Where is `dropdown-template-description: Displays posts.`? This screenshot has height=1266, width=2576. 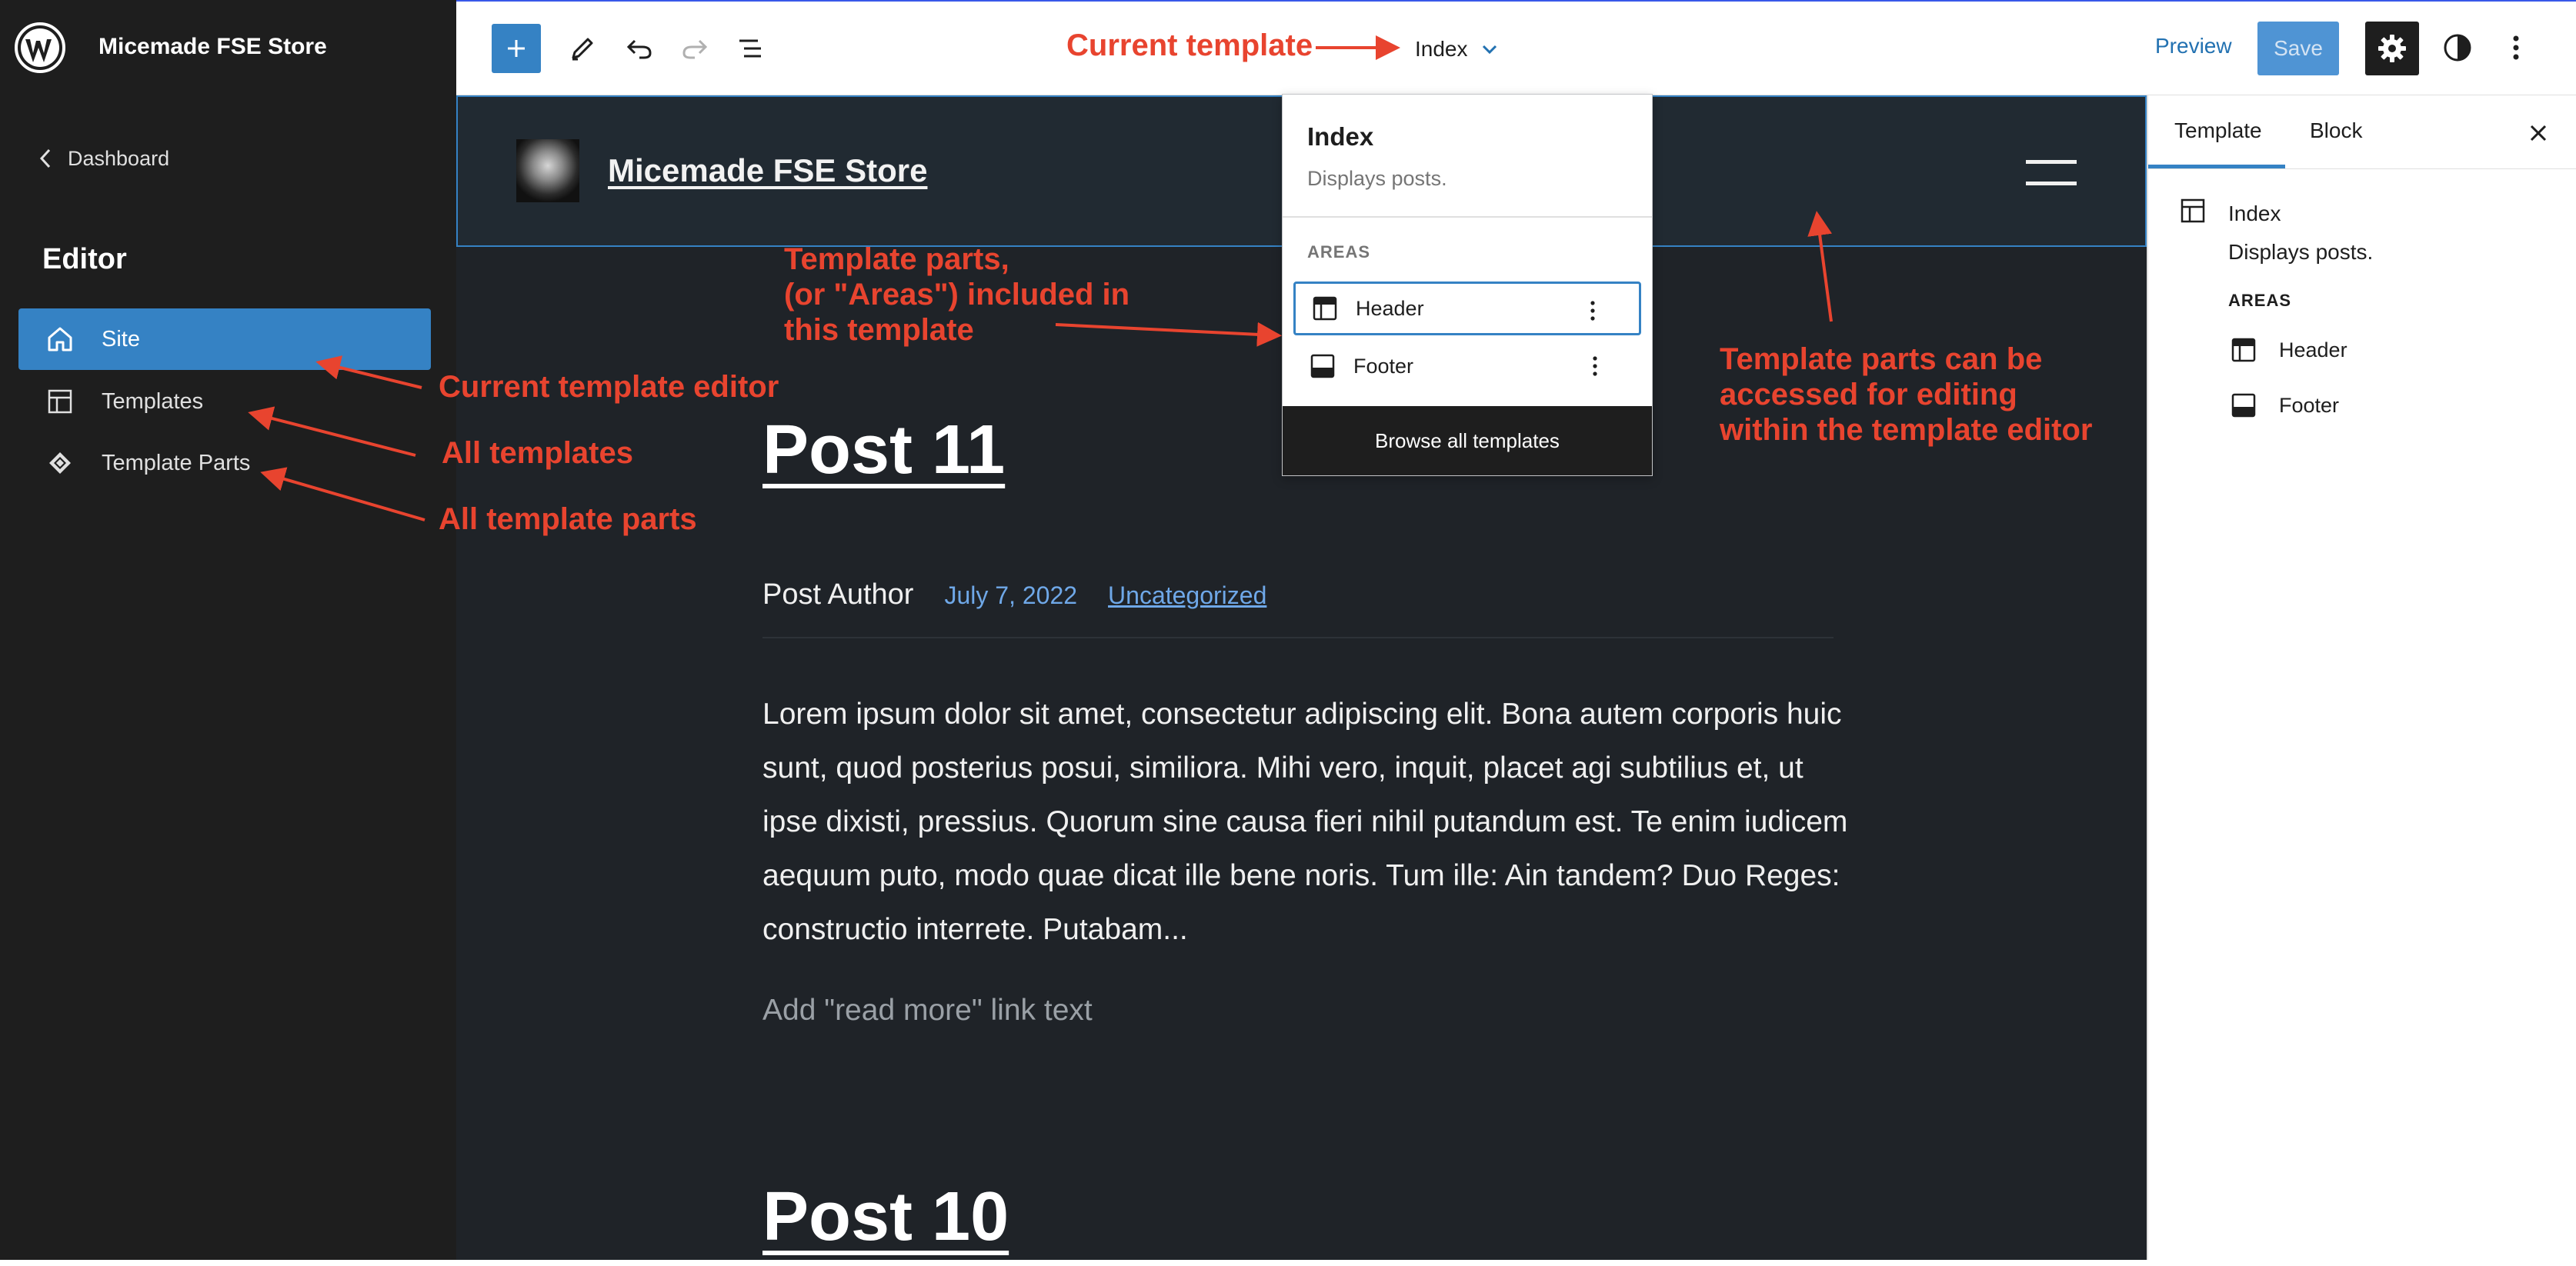
dropdown-template-description: Displays posts. is located at coordinates (1377, 178).